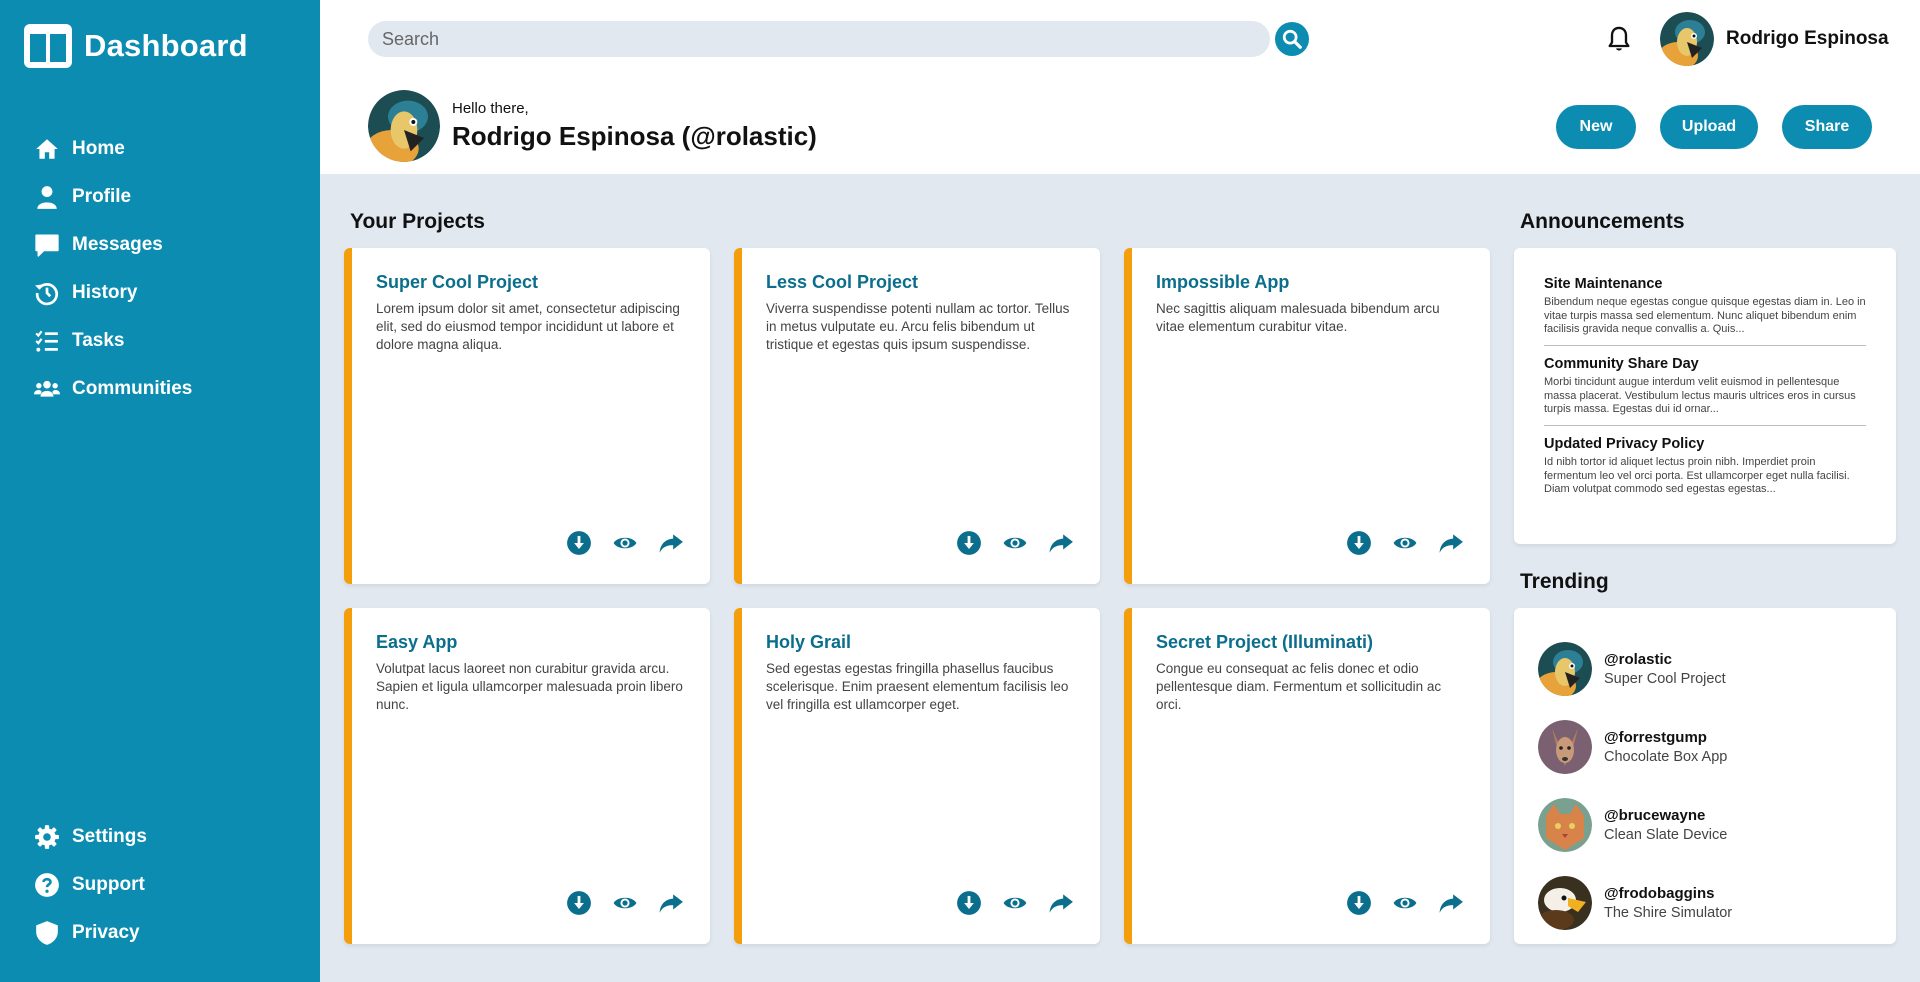  Describe the element at coordinates (634, 136) in the screenshot. I see `greeting-name: Rodrigo Espinosa (@rolastic)` at that location.